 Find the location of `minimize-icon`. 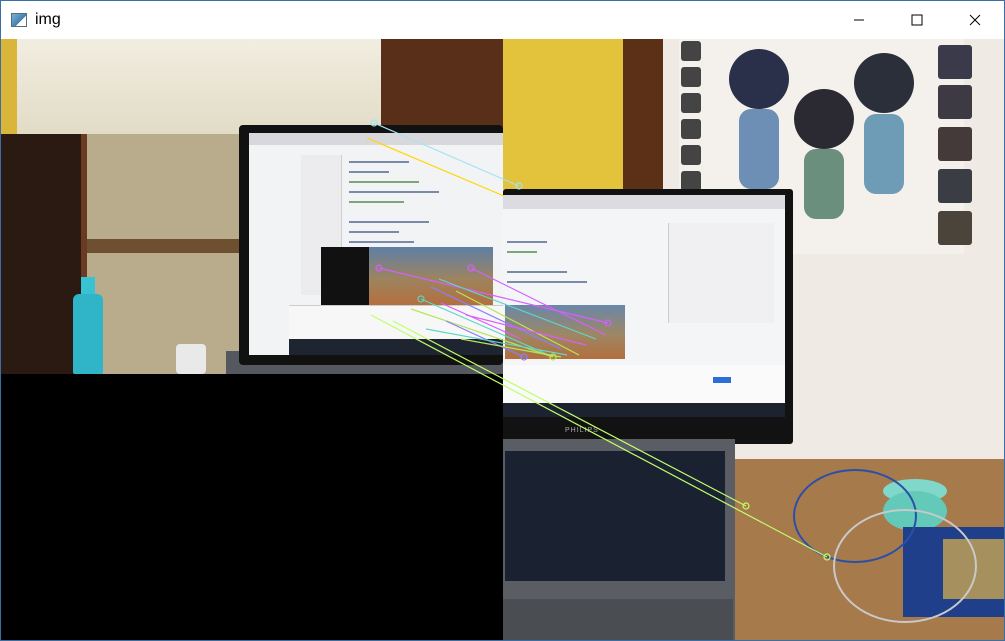

minimize-icon is located at coordinates (859, 20).